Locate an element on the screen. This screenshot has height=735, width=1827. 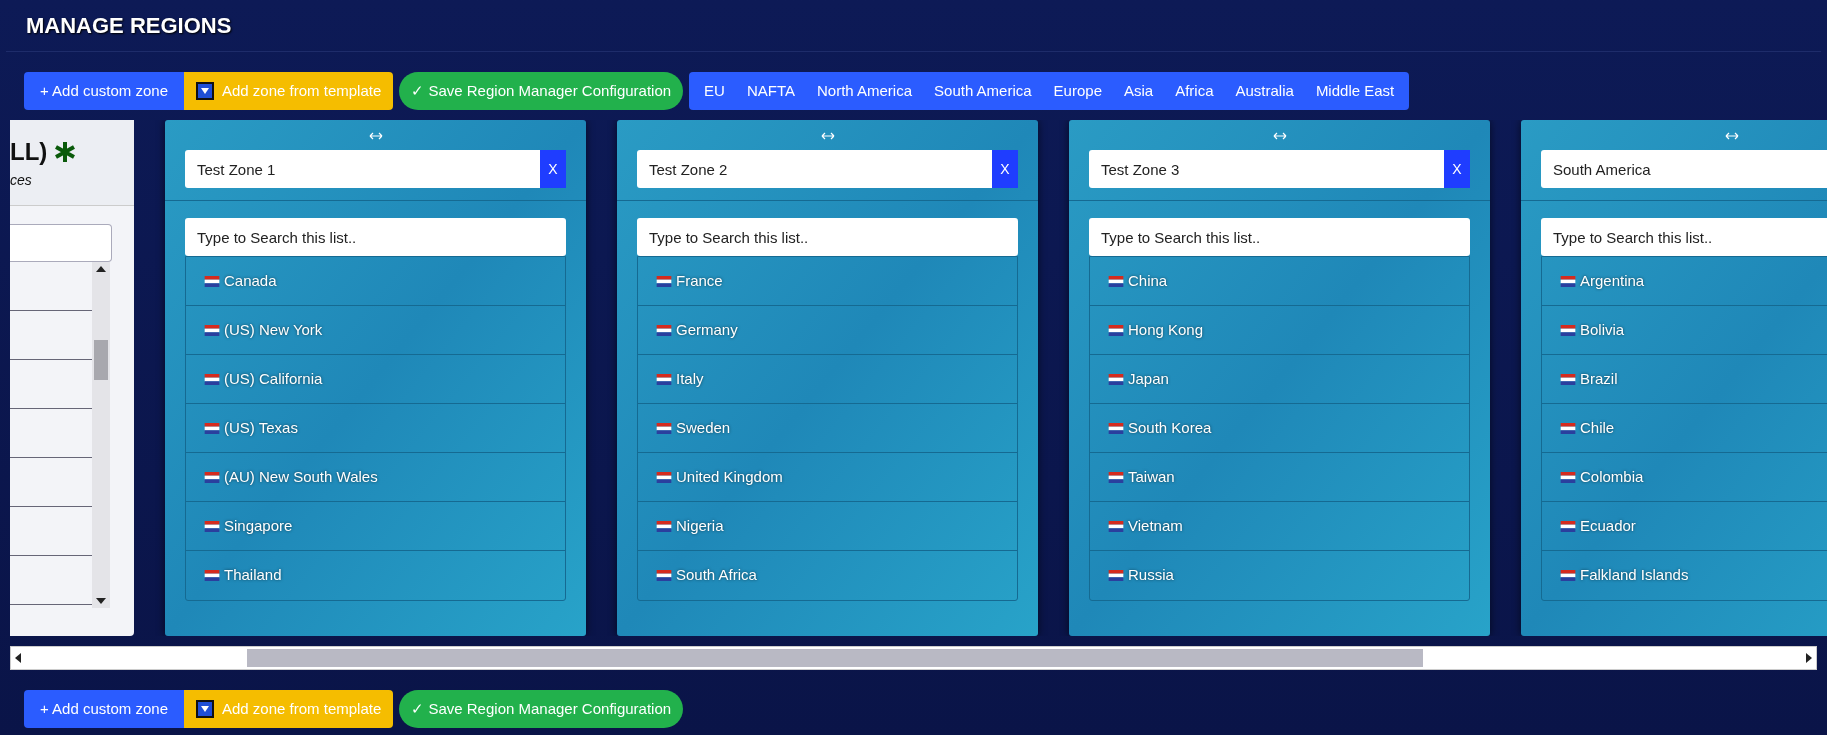
country-list-item: China is located at coordinates (1148, 281).